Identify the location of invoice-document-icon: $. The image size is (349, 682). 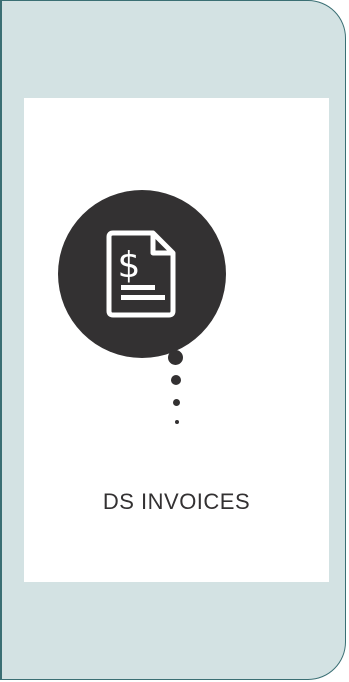
(141, 274).